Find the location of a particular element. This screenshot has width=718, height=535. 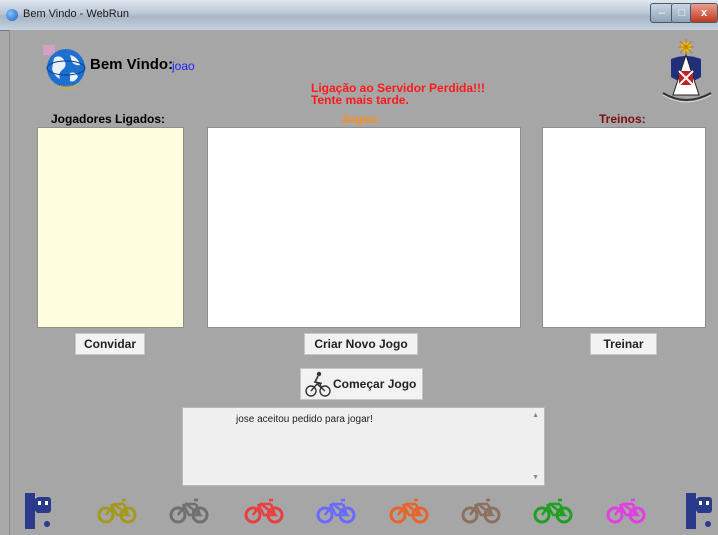

university-crest-icon is located at coordinates (687, 71).